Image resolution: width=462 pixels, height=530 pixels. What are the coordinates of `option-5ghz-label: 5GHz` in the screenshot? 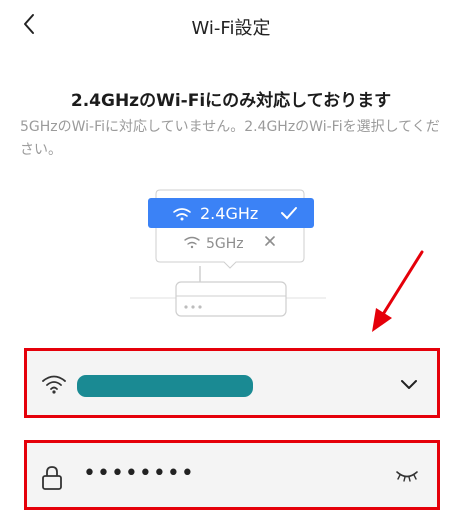 It's located at (225, 244).